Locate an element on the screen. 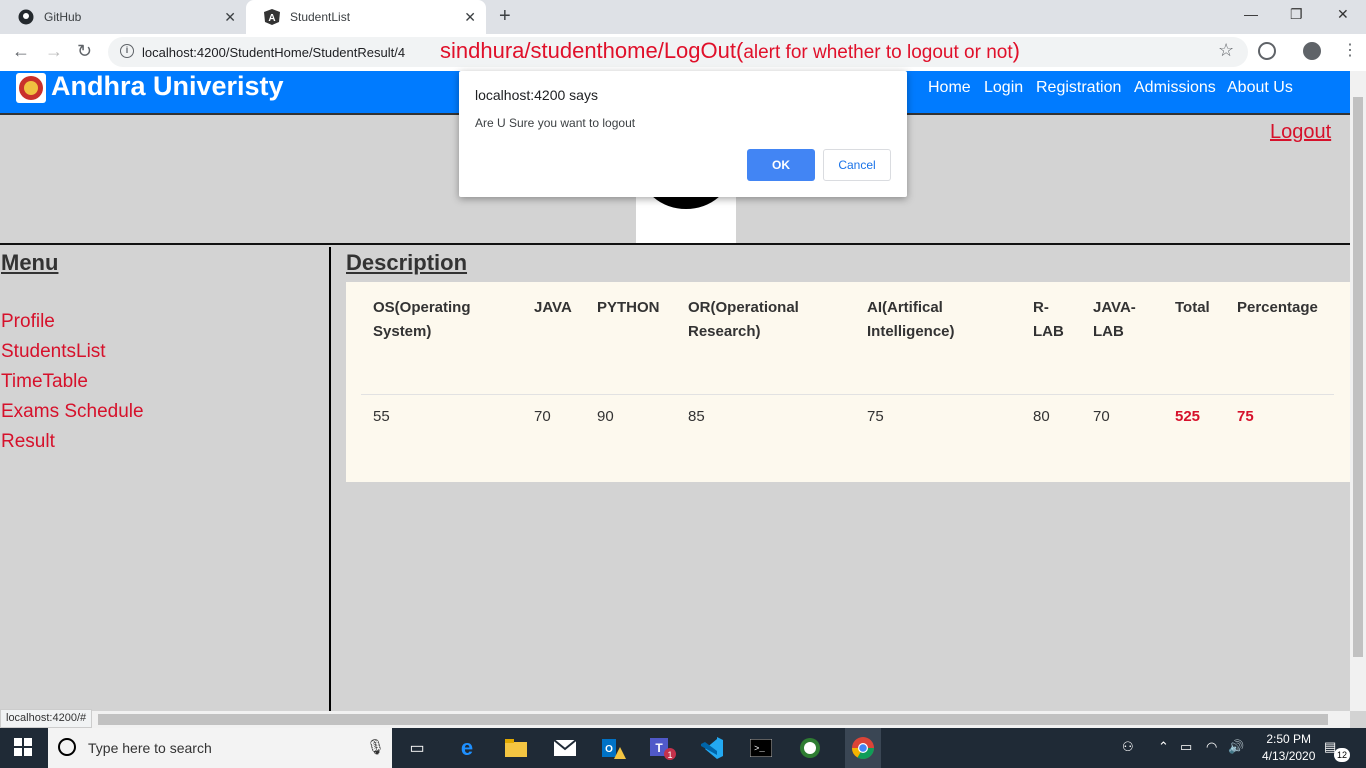 Image resolution: width=1366 pixels, height=768 pixels. cell-java-lab: 70 is located at coordinates (1101, 416).